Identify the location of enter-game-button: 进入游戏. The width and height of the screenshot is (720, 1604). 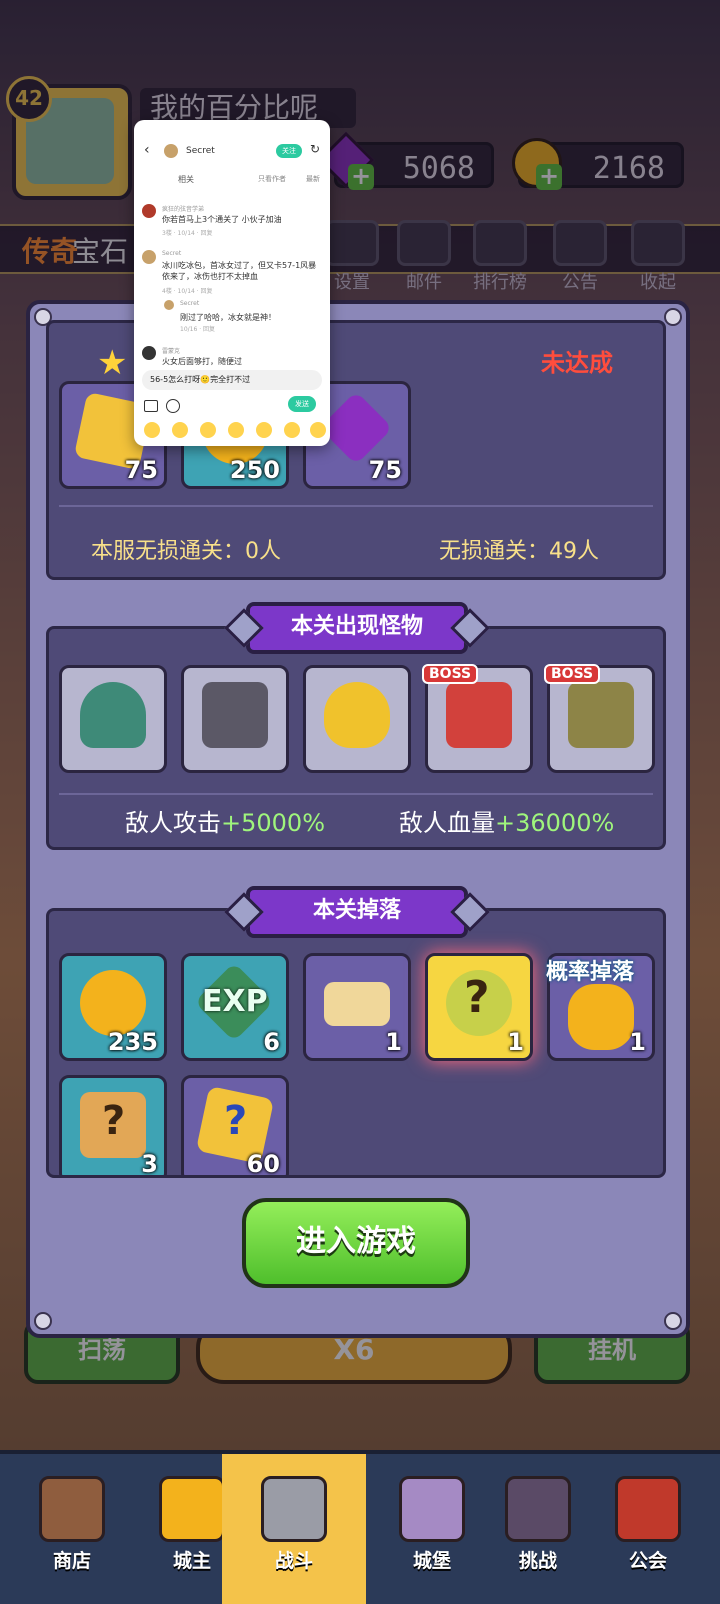
(356, 1243).